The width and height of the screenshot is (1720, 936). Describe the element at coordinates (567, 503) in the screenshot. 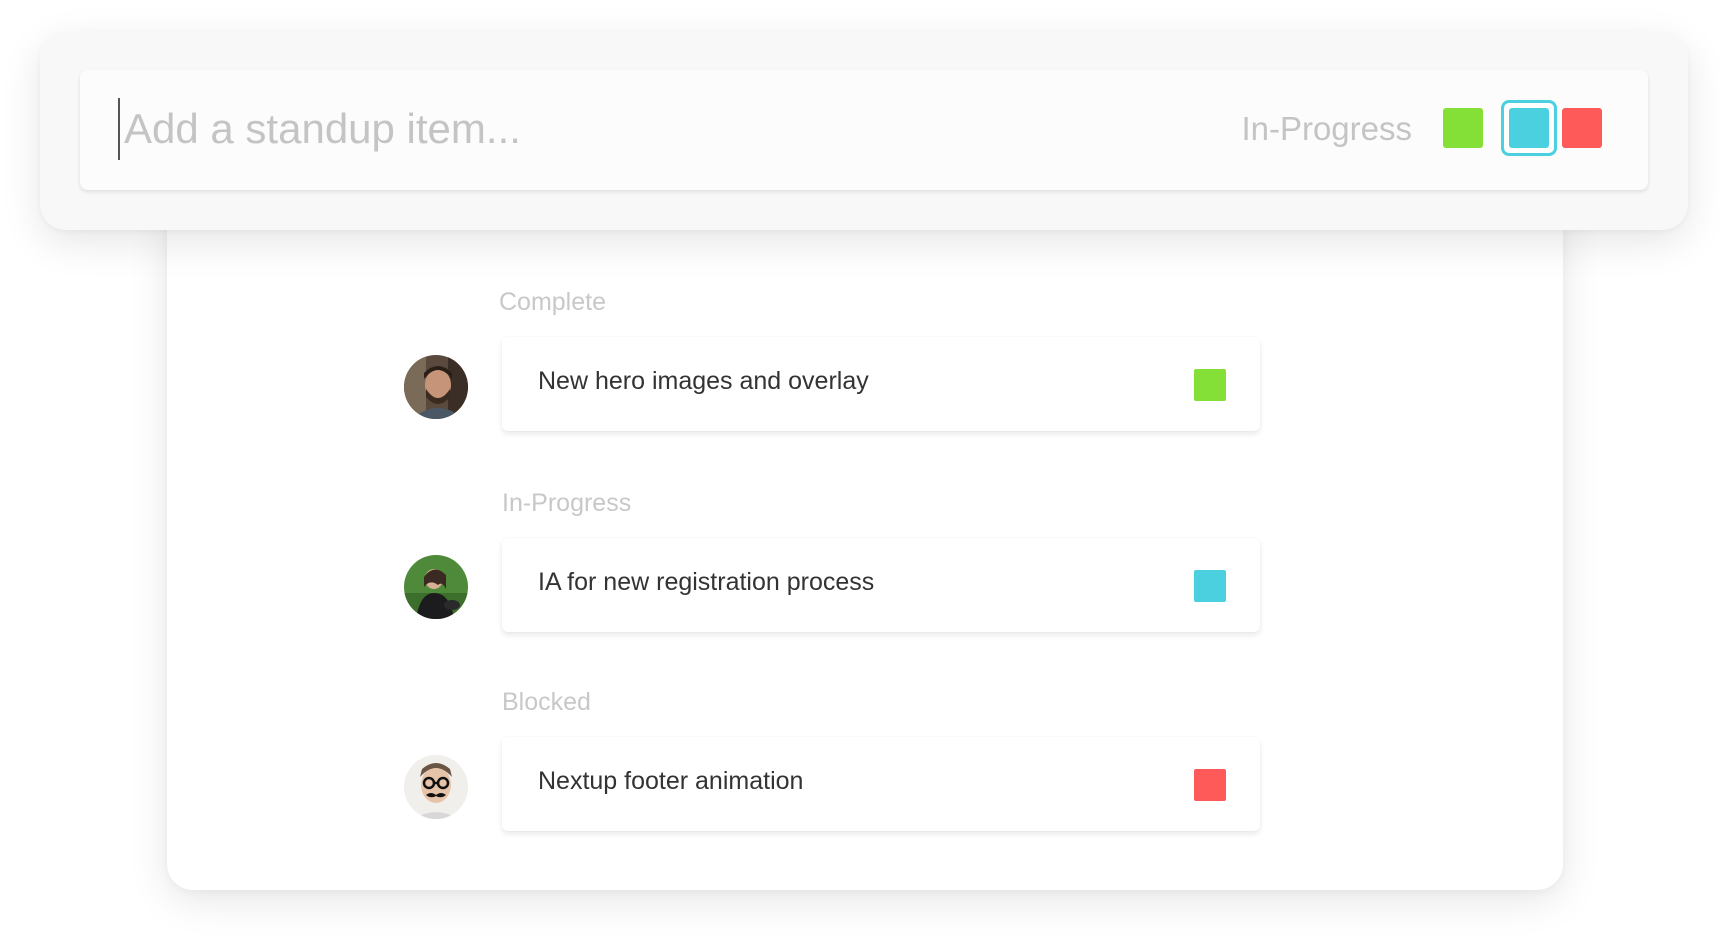

I see `section-label-in-progress: In-Progress` at that location.